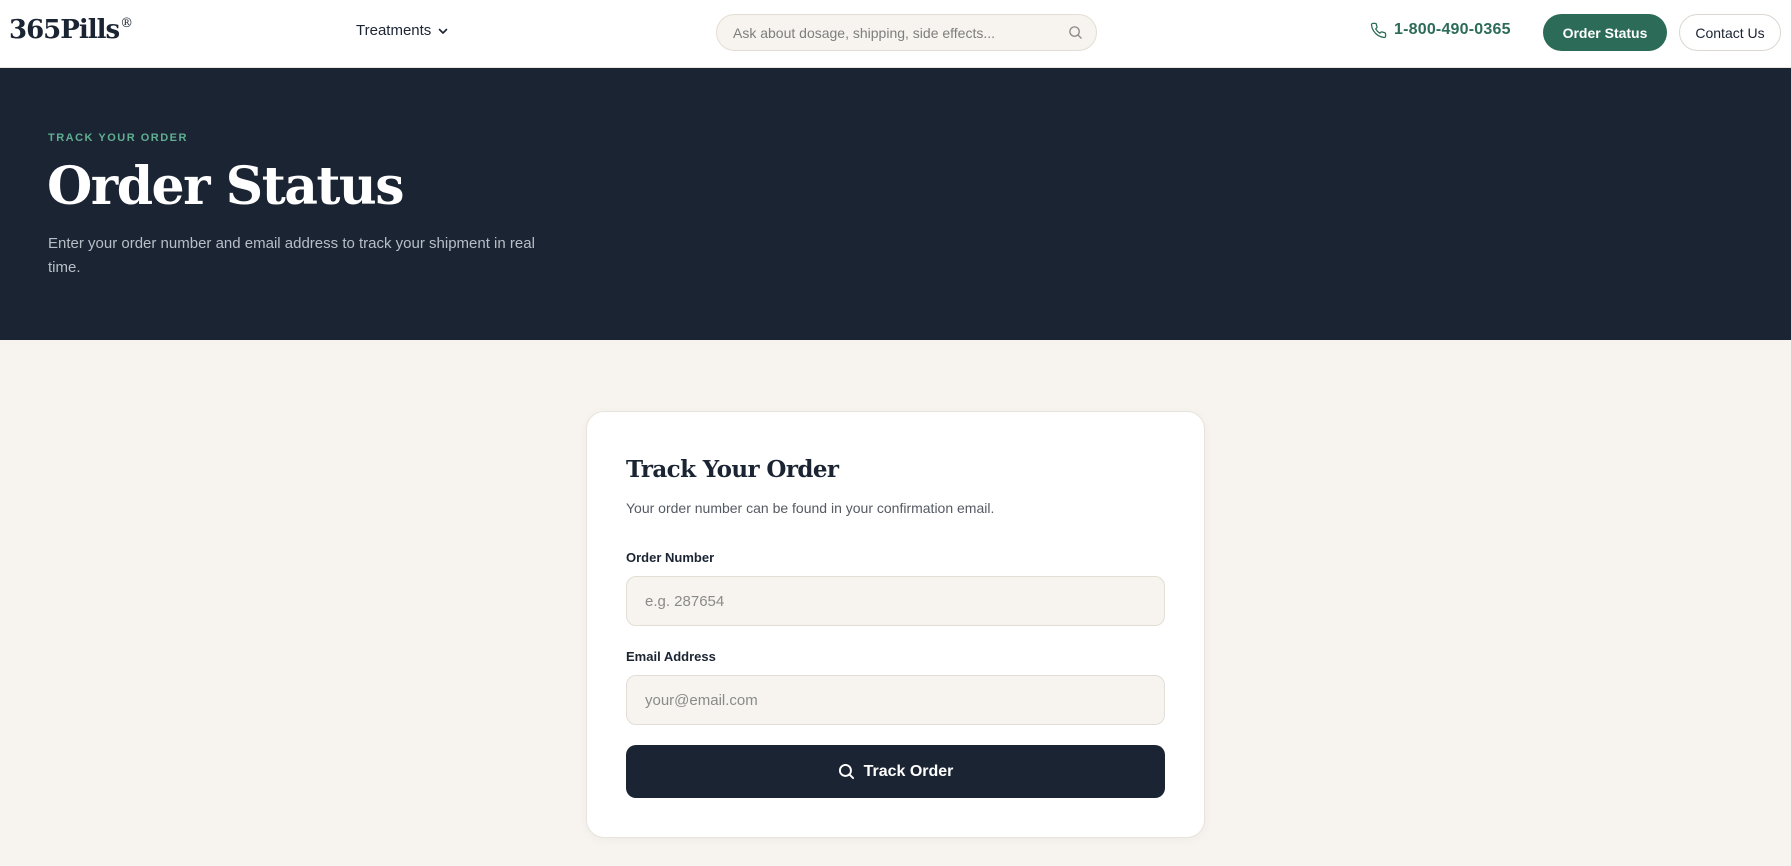  I want to click on brand-logo: 365Pills®, so click(71, 30).